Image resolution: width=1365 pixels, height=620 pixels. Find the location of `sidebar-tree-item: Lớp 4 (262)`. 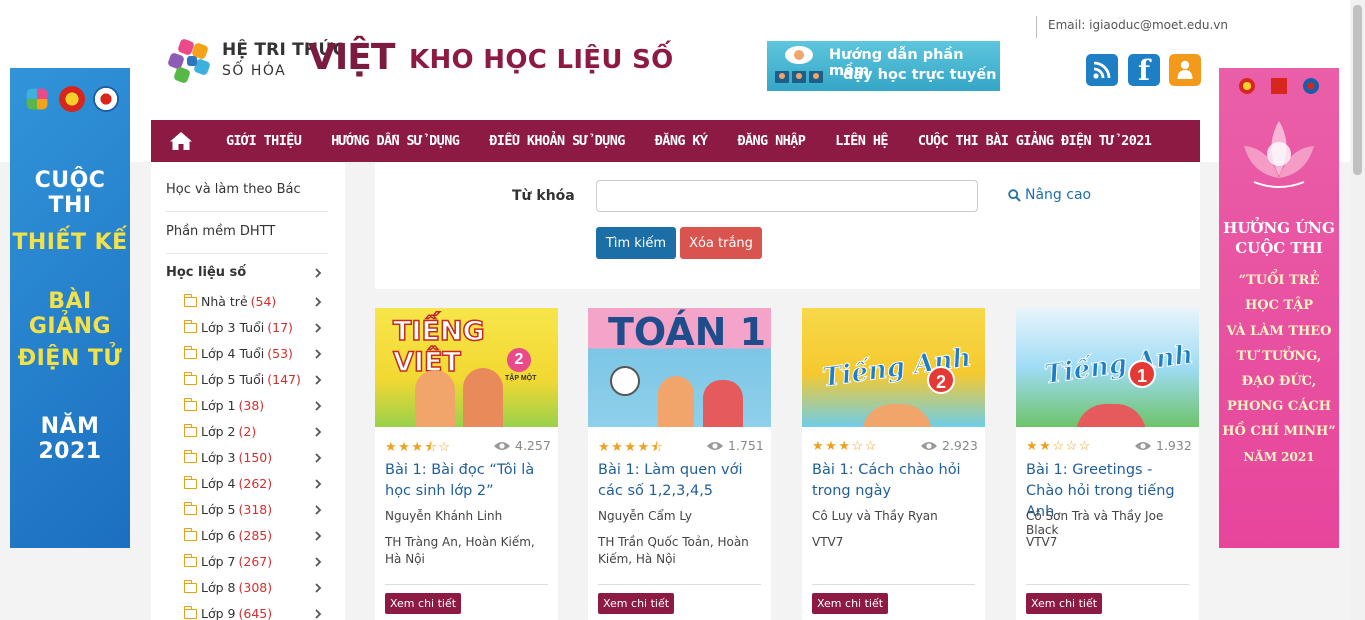

sidebar-tree-item: Lớp 4 (262) is located at coordinates (227, 483).